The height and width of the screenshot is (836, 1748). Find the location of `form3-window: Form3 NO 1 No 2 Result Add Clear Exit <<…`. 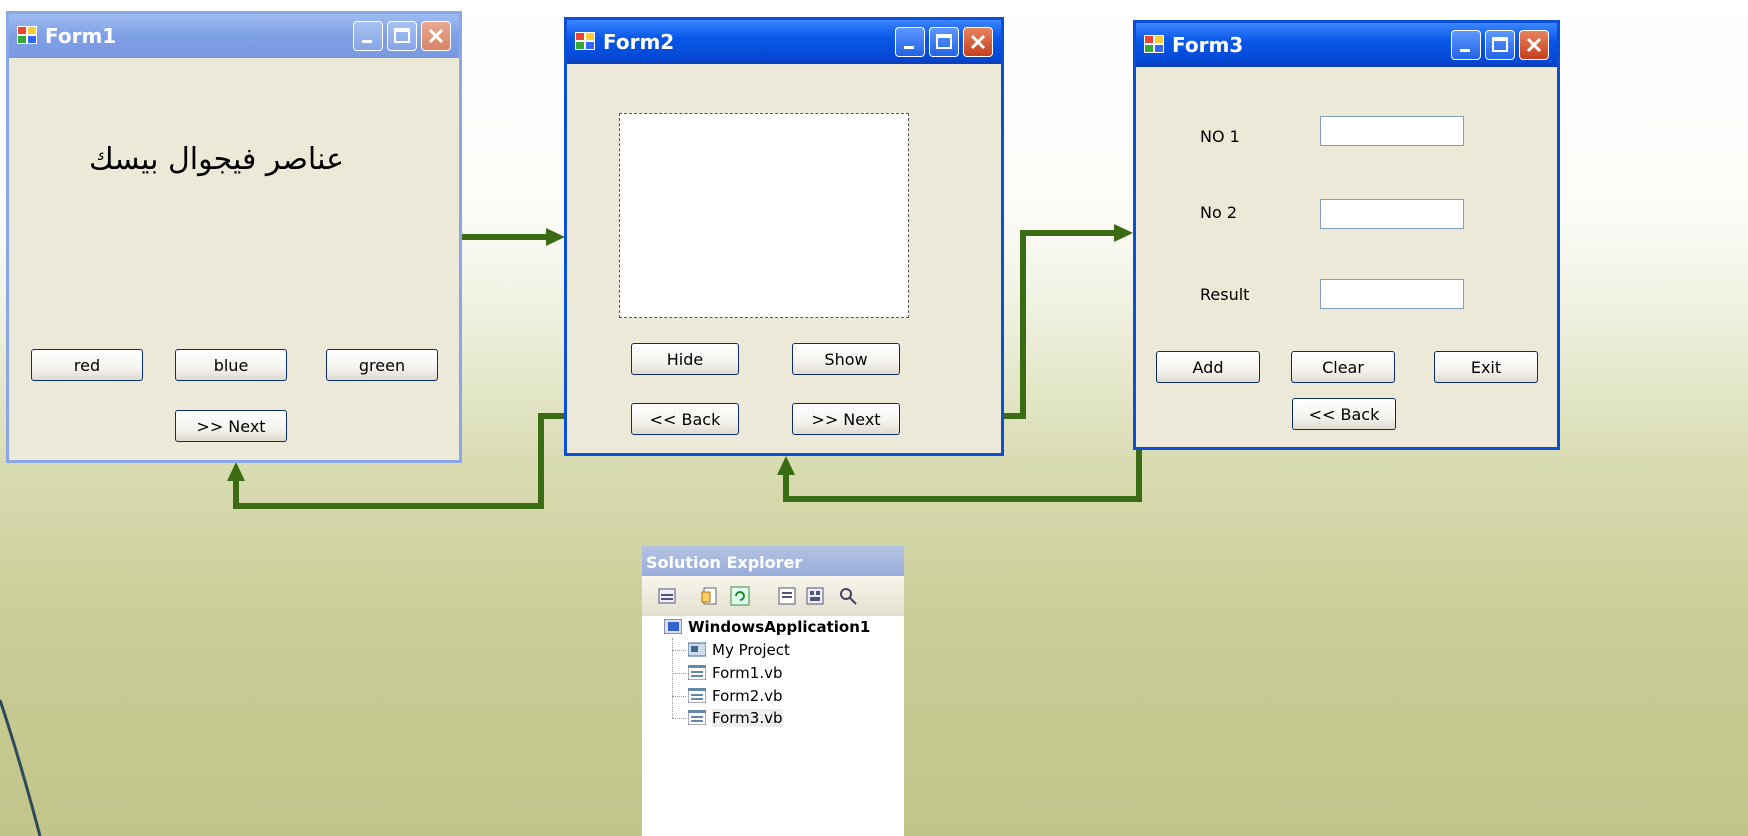

form3-window: Form3 NO 1 No 2 Result Add Clear Exit <<… is located at coordinates (1346, 235).